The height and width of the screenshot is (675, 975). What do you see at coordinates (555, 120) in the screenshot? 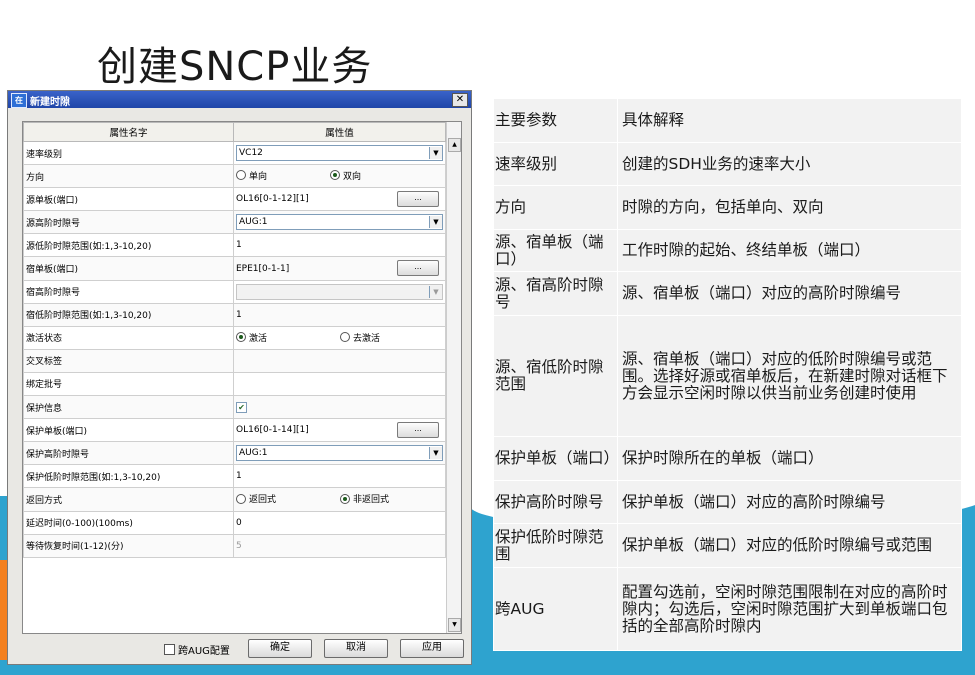
I see `header-parameter: 主要参数` at bounding box center [555, 120].